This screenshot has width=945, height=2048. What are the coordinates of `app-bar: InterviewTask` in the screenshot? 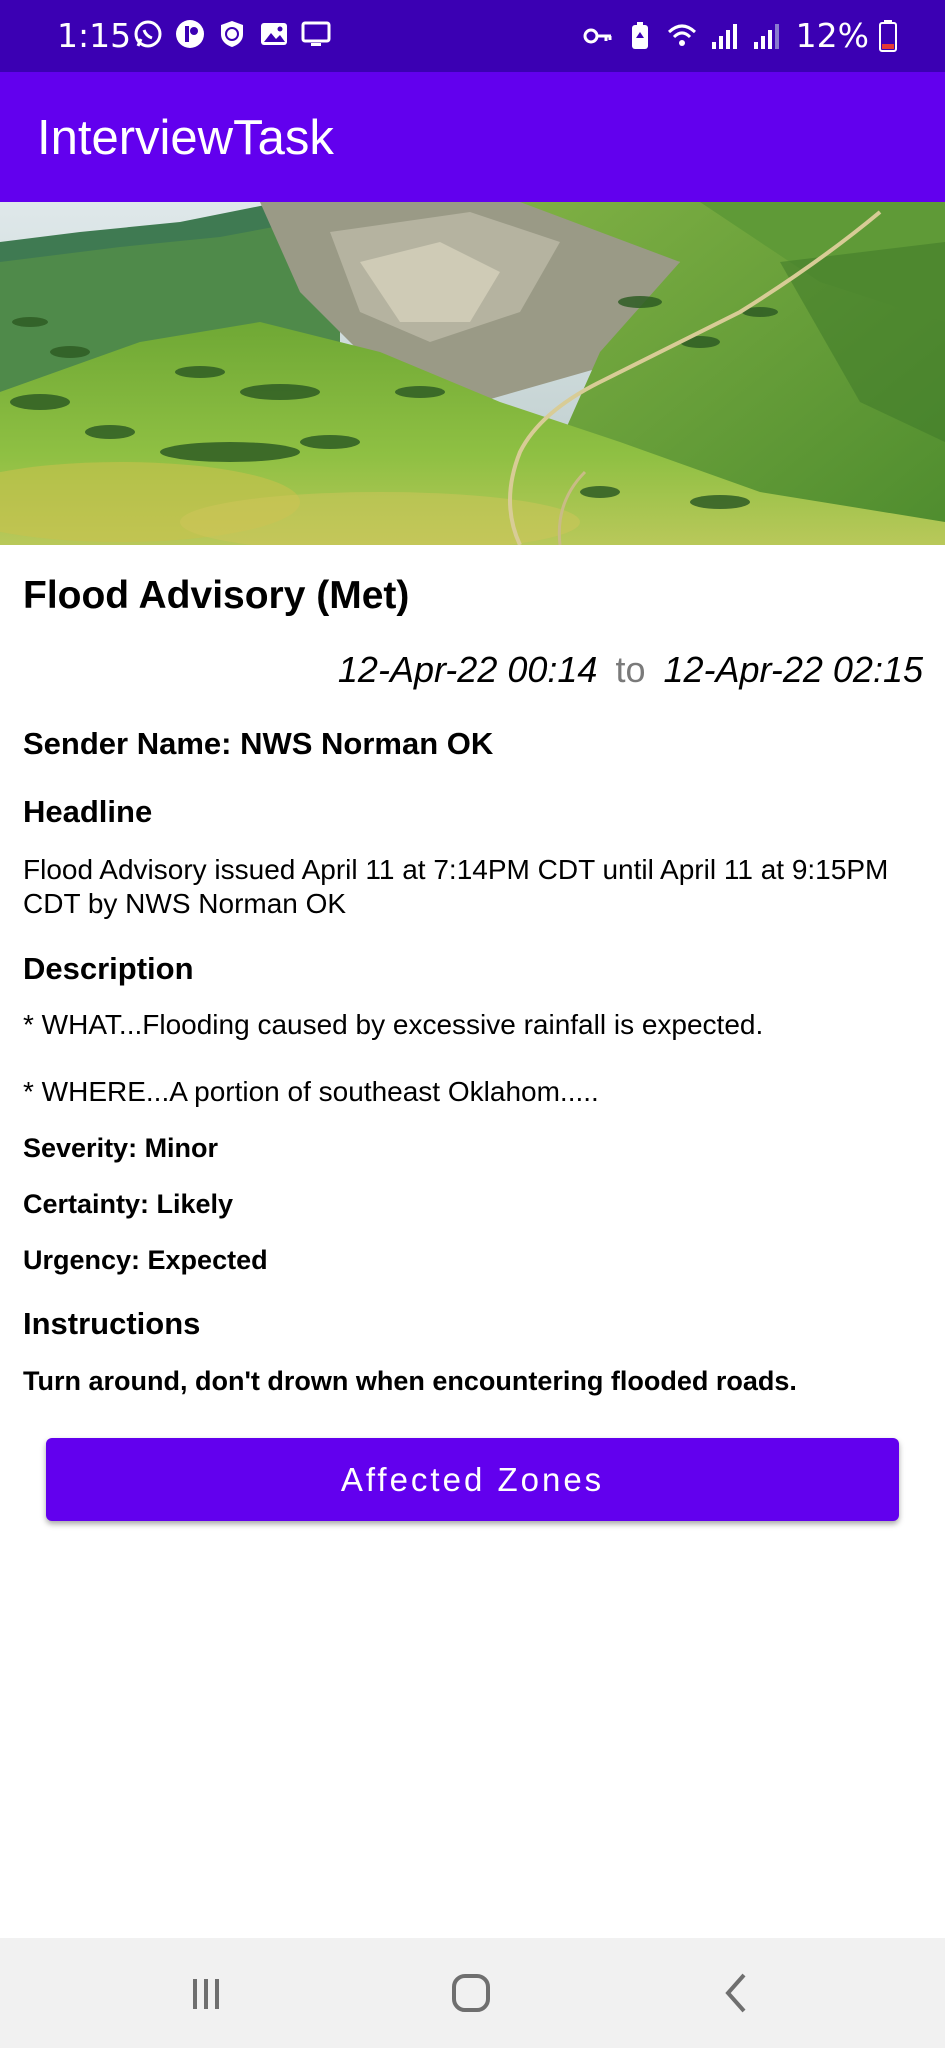 It's located at (472, 137).